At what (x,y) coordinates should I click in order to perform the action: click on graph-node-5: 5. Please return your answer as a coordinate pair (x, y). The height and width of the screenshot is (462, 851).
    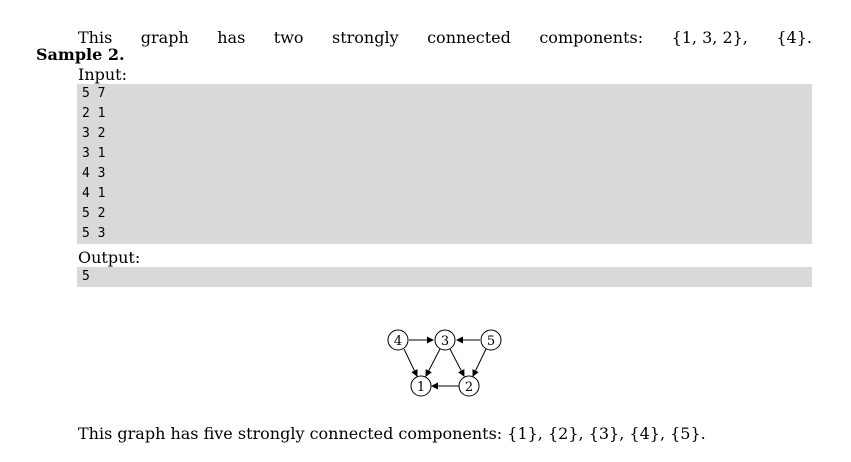
    Looking at the image, I should click on (491, 340).